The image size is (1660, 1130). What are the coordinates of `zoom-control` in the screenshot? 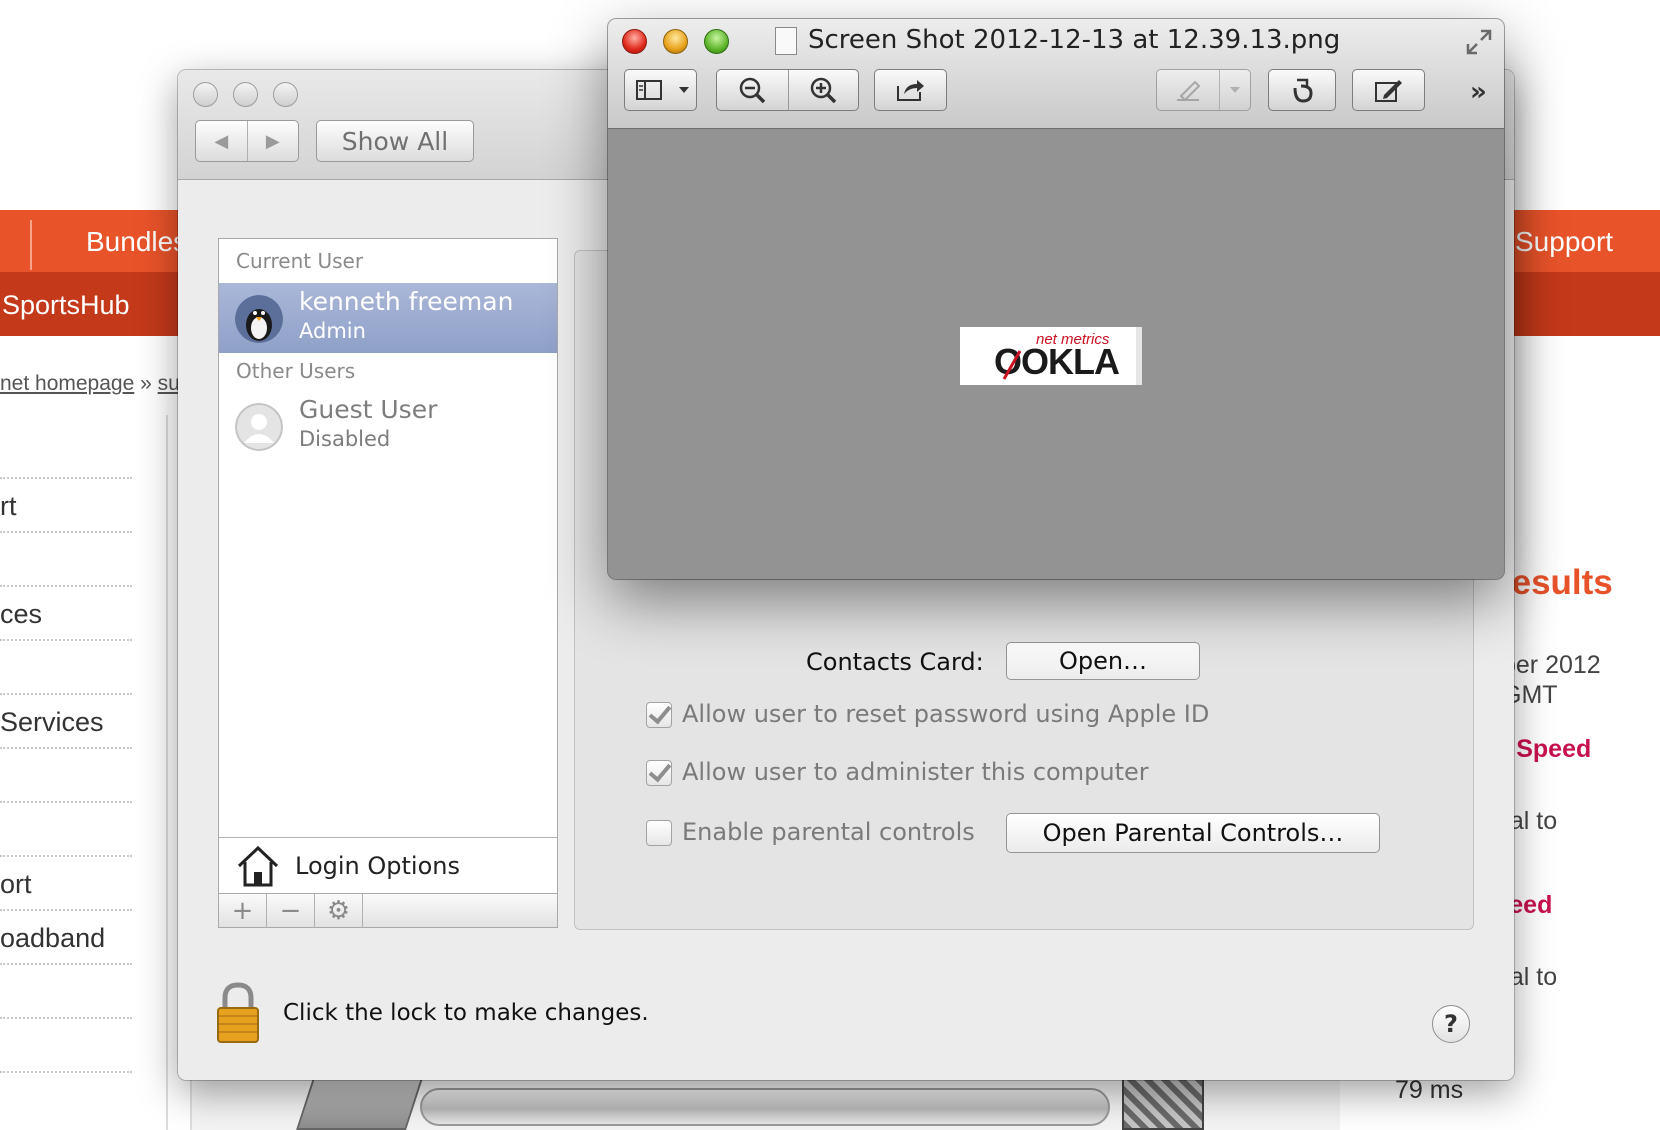 It's located at (787, 90).